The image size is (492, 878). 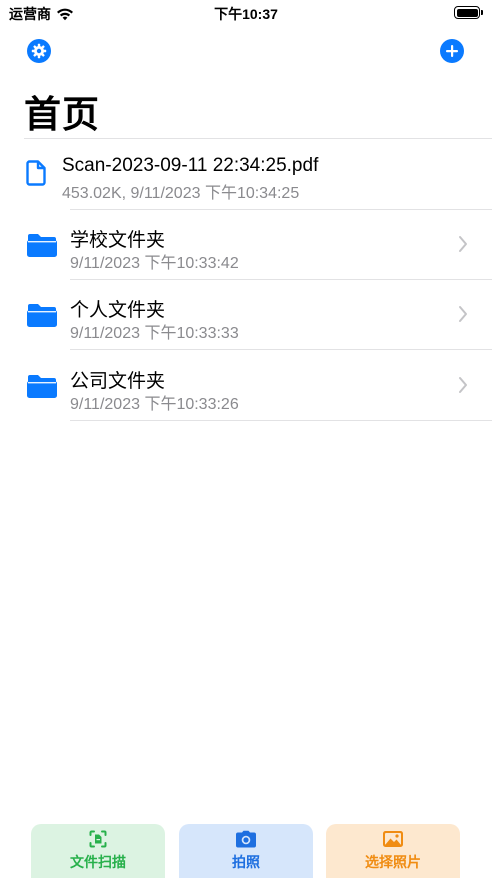 What do you see at coordinates (246, 839) in the screenshot?
I see `camera-icon` at bounding box center [246, 839].